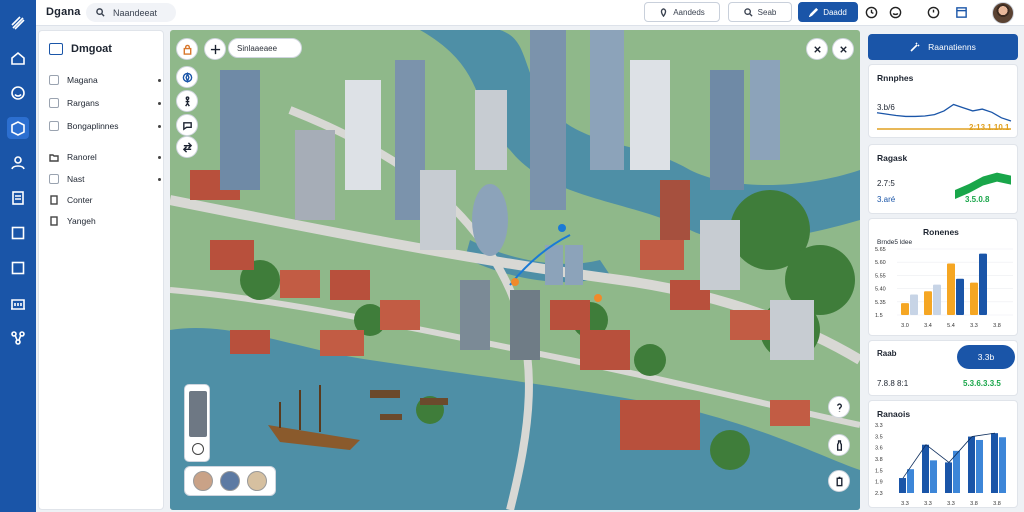 The image size is (1024, 512). What do you see at coordinates (839, 407) in the screenshot?
I see `map-help-icon` at bounding box center [839, 407].